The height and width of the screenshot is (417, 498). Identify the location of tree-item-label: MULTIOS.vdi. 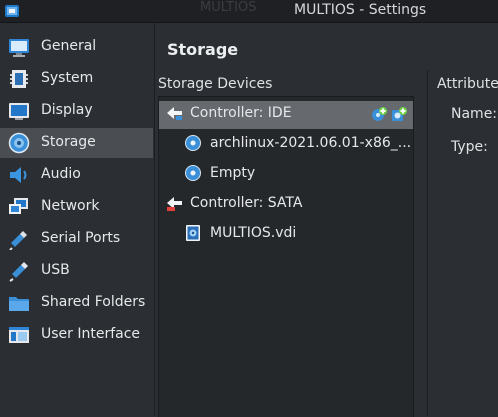
(253, 233).